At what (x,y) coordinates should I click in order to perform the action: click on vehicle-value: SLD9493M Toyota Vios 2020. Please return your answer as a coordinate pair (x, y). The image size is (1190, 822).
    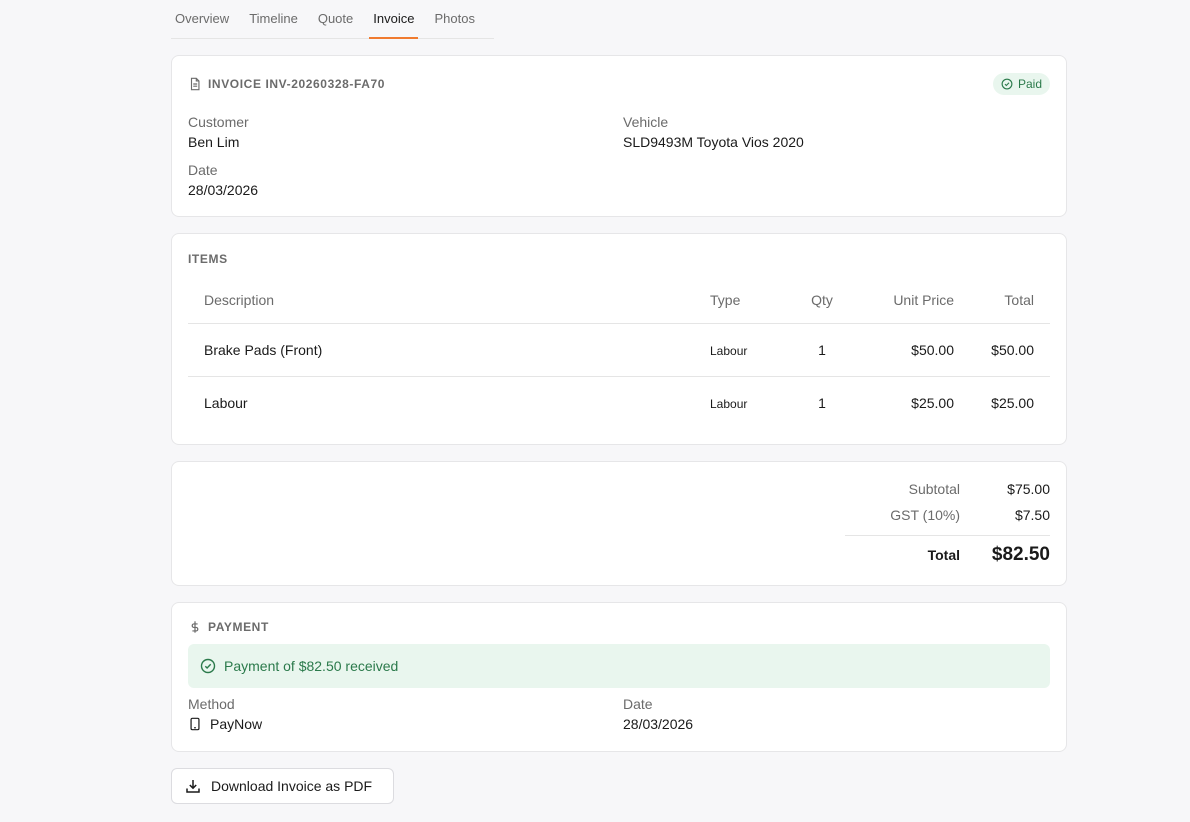
    Looking at the image, I should click on (713, 142).